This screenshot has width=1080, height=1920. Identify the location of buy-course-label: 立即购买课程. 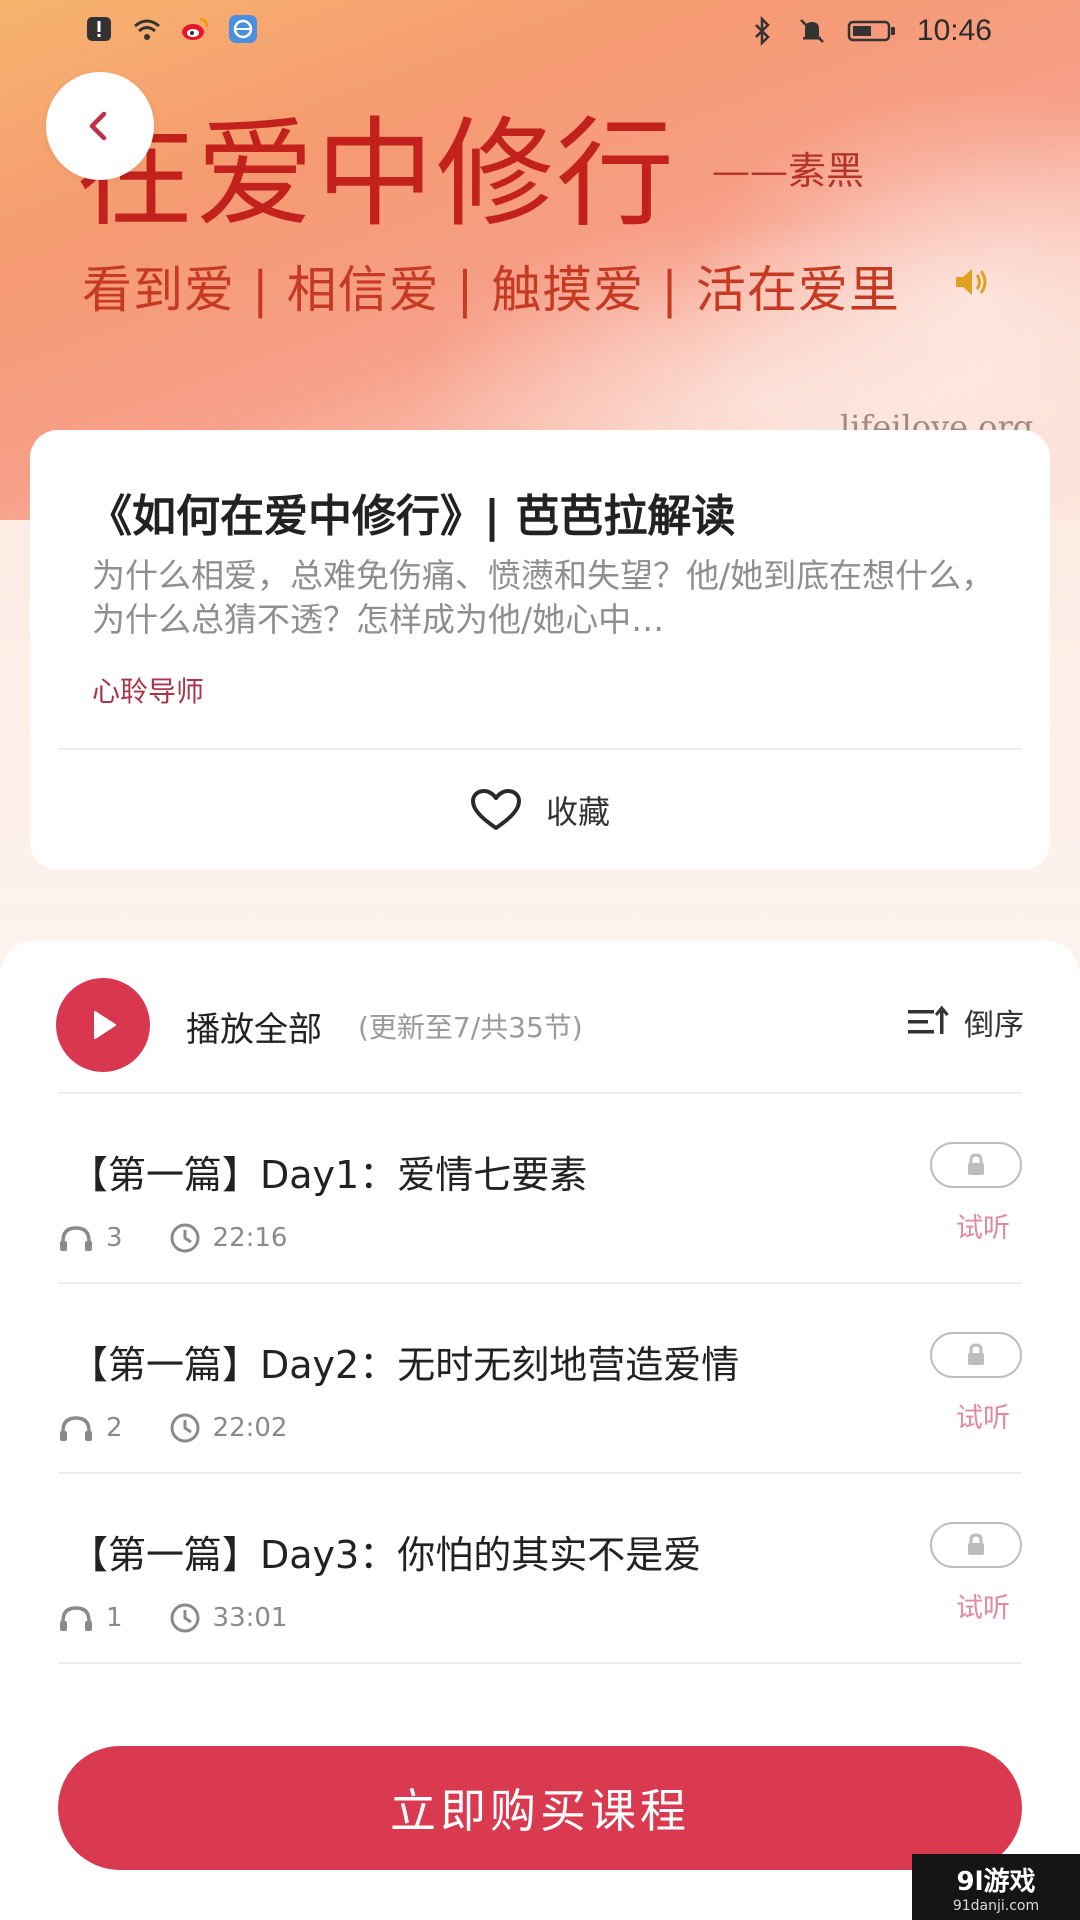
(540, 1811).